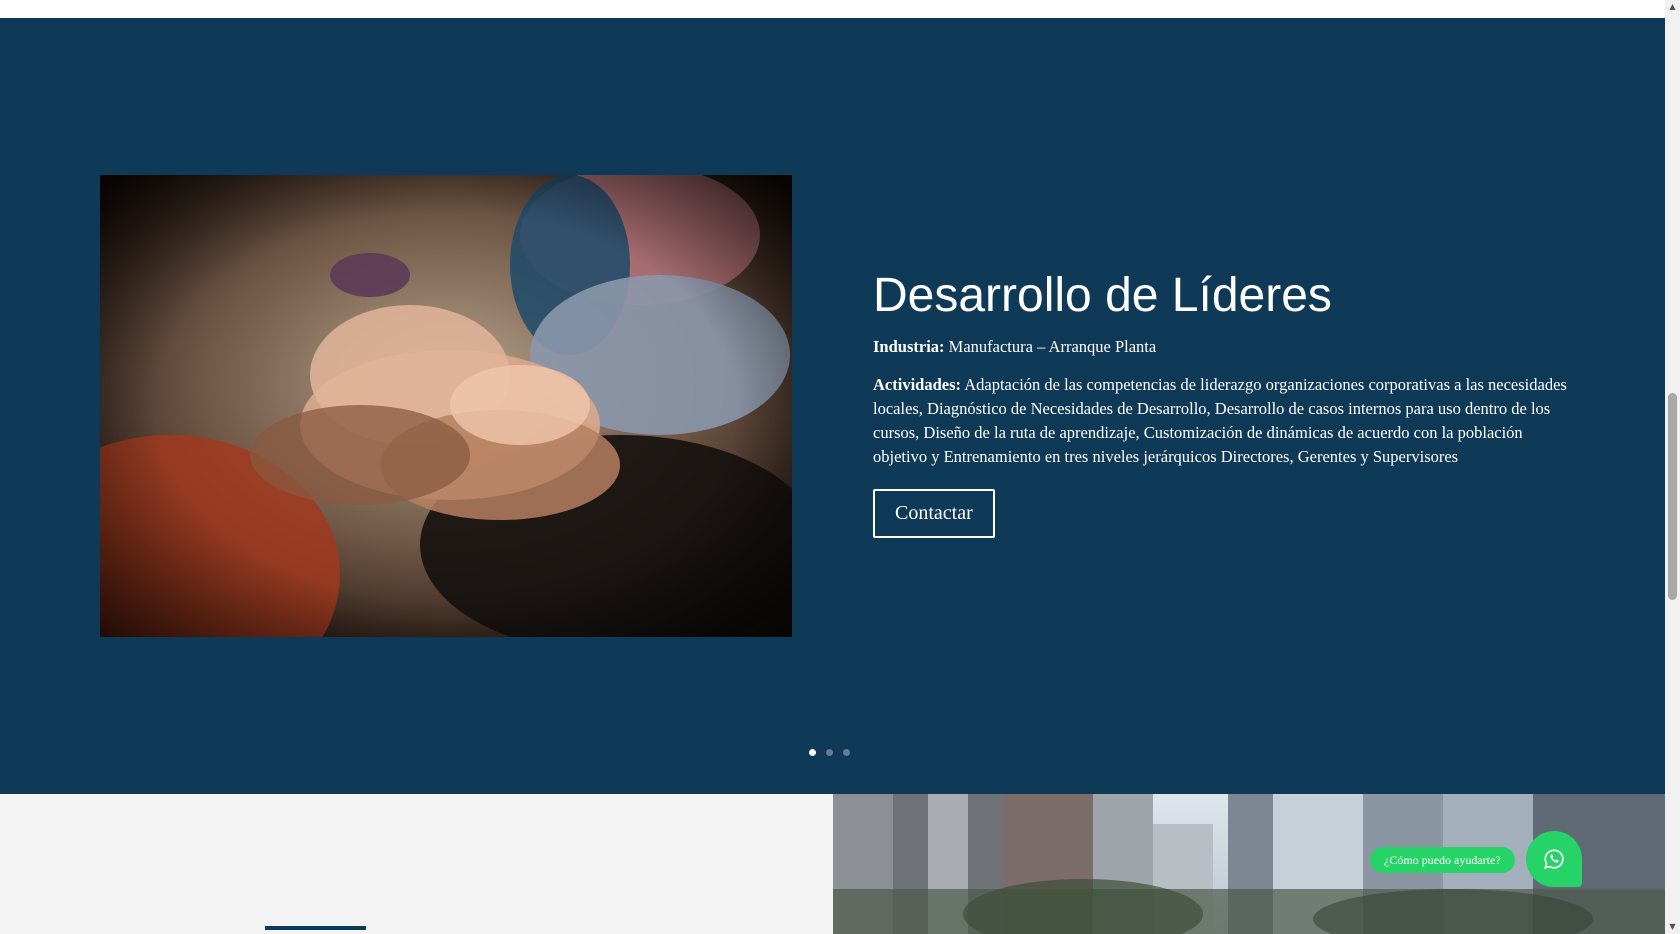 The image size is (1680, 934). Describe the element at coordinates (1672, 496) in the screenshot. I see `scroll-thumb` at that location.